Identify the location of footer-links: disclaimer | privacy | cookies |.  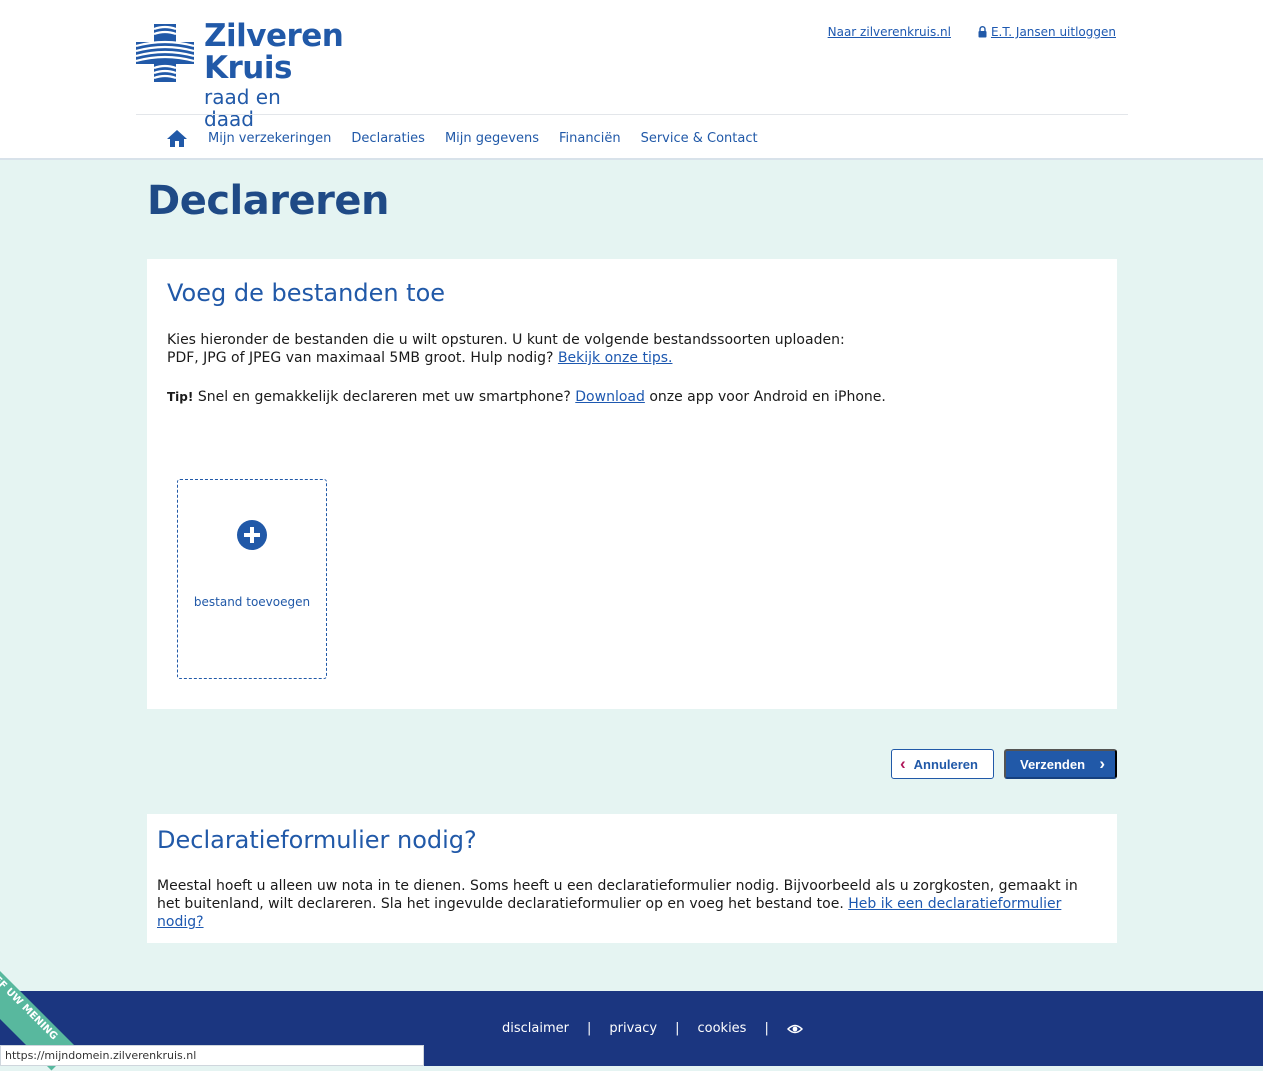
(652, 1028).